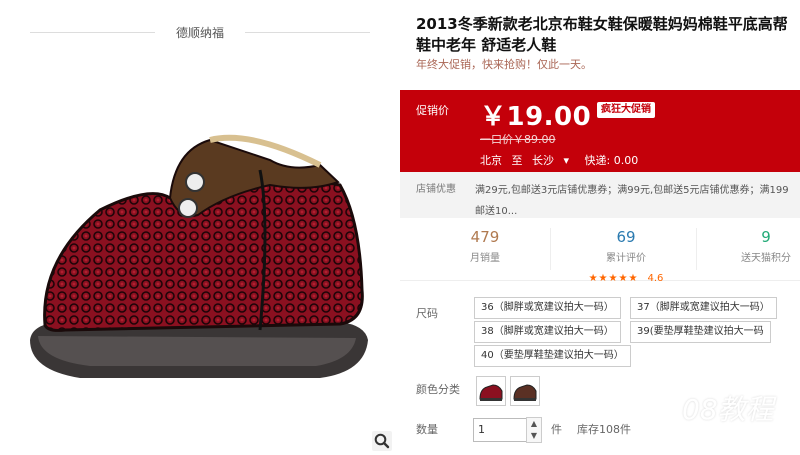  What do you see at coordinates (613, 278) in the screenshot?
I see `star-rating-icon: ★★★★★` at bounding box center [613, 278].